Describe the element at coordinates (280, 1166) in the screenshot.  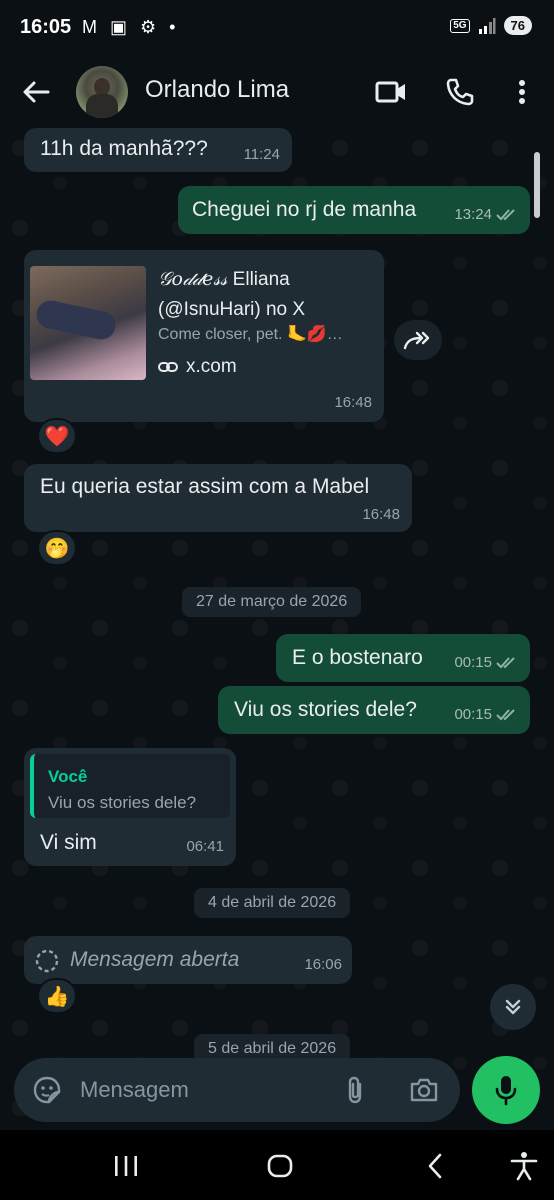
I see `home-icon` at that location.